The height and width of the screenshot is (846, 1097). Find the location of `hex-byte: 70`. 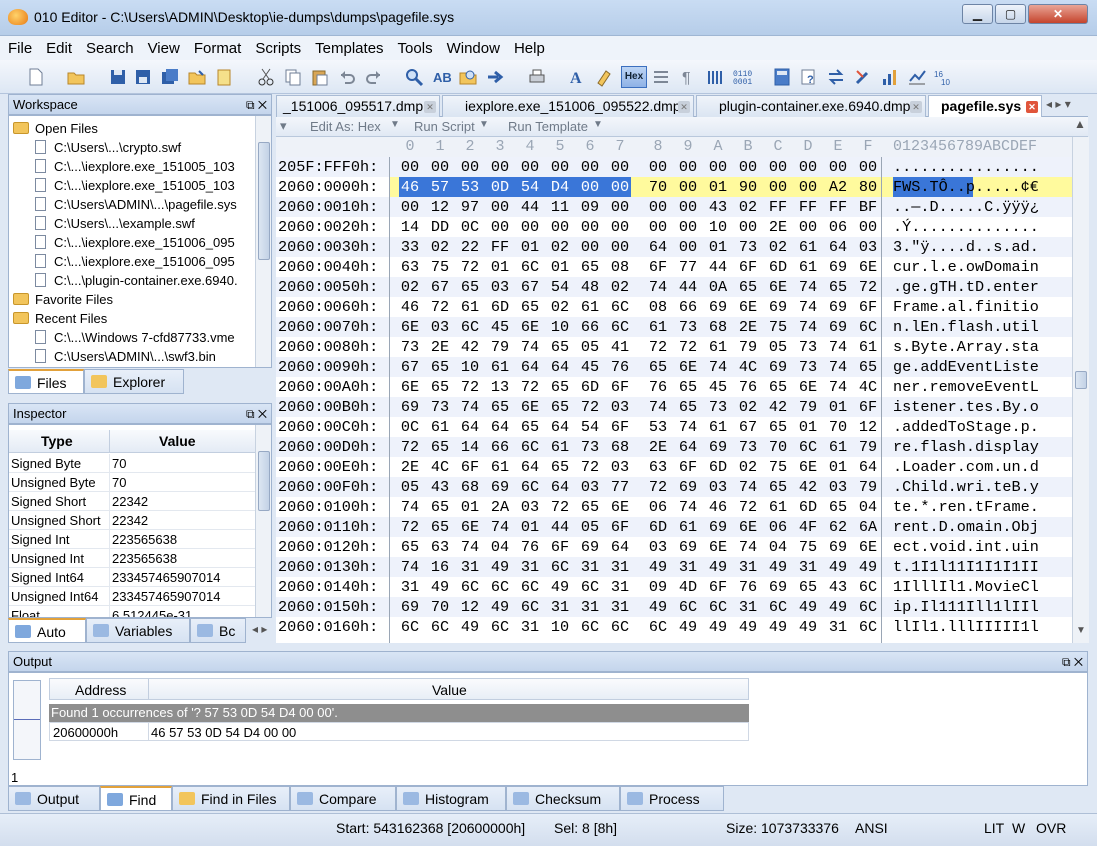

hex-byte: 70 is located at coordinates (778, 447).